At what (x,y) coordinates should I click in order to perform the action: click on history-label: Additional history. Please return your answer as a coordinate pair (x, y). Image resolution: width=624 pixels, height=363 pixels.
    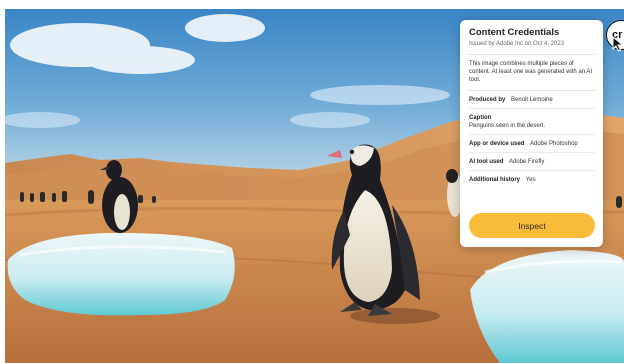
    Looking at the image, I should click on (494, 180).